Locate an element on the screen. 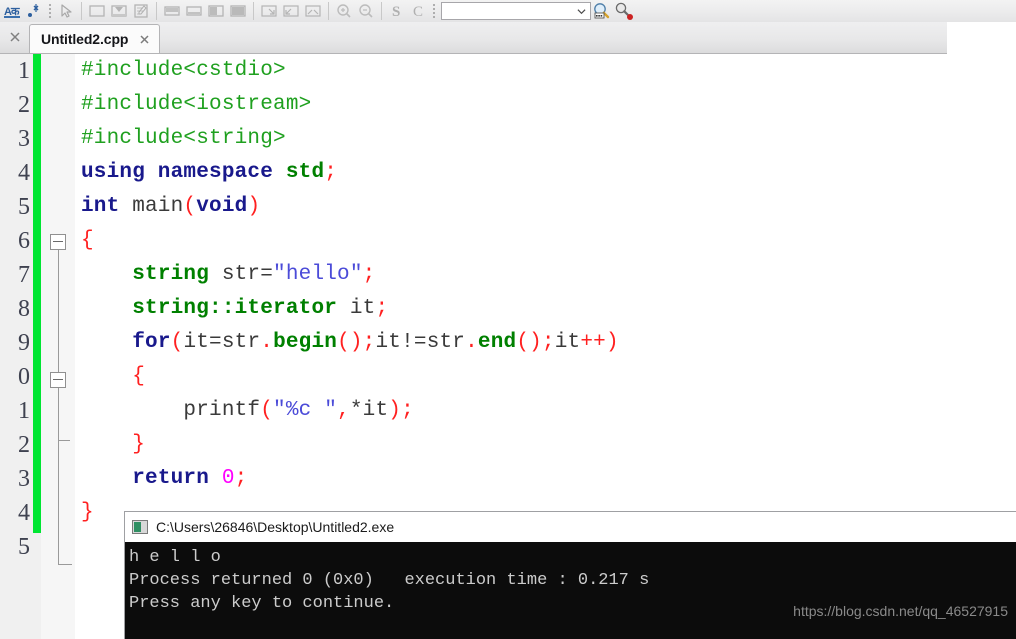  console-output-line: h e l l o is located at coordinates (175, 557).